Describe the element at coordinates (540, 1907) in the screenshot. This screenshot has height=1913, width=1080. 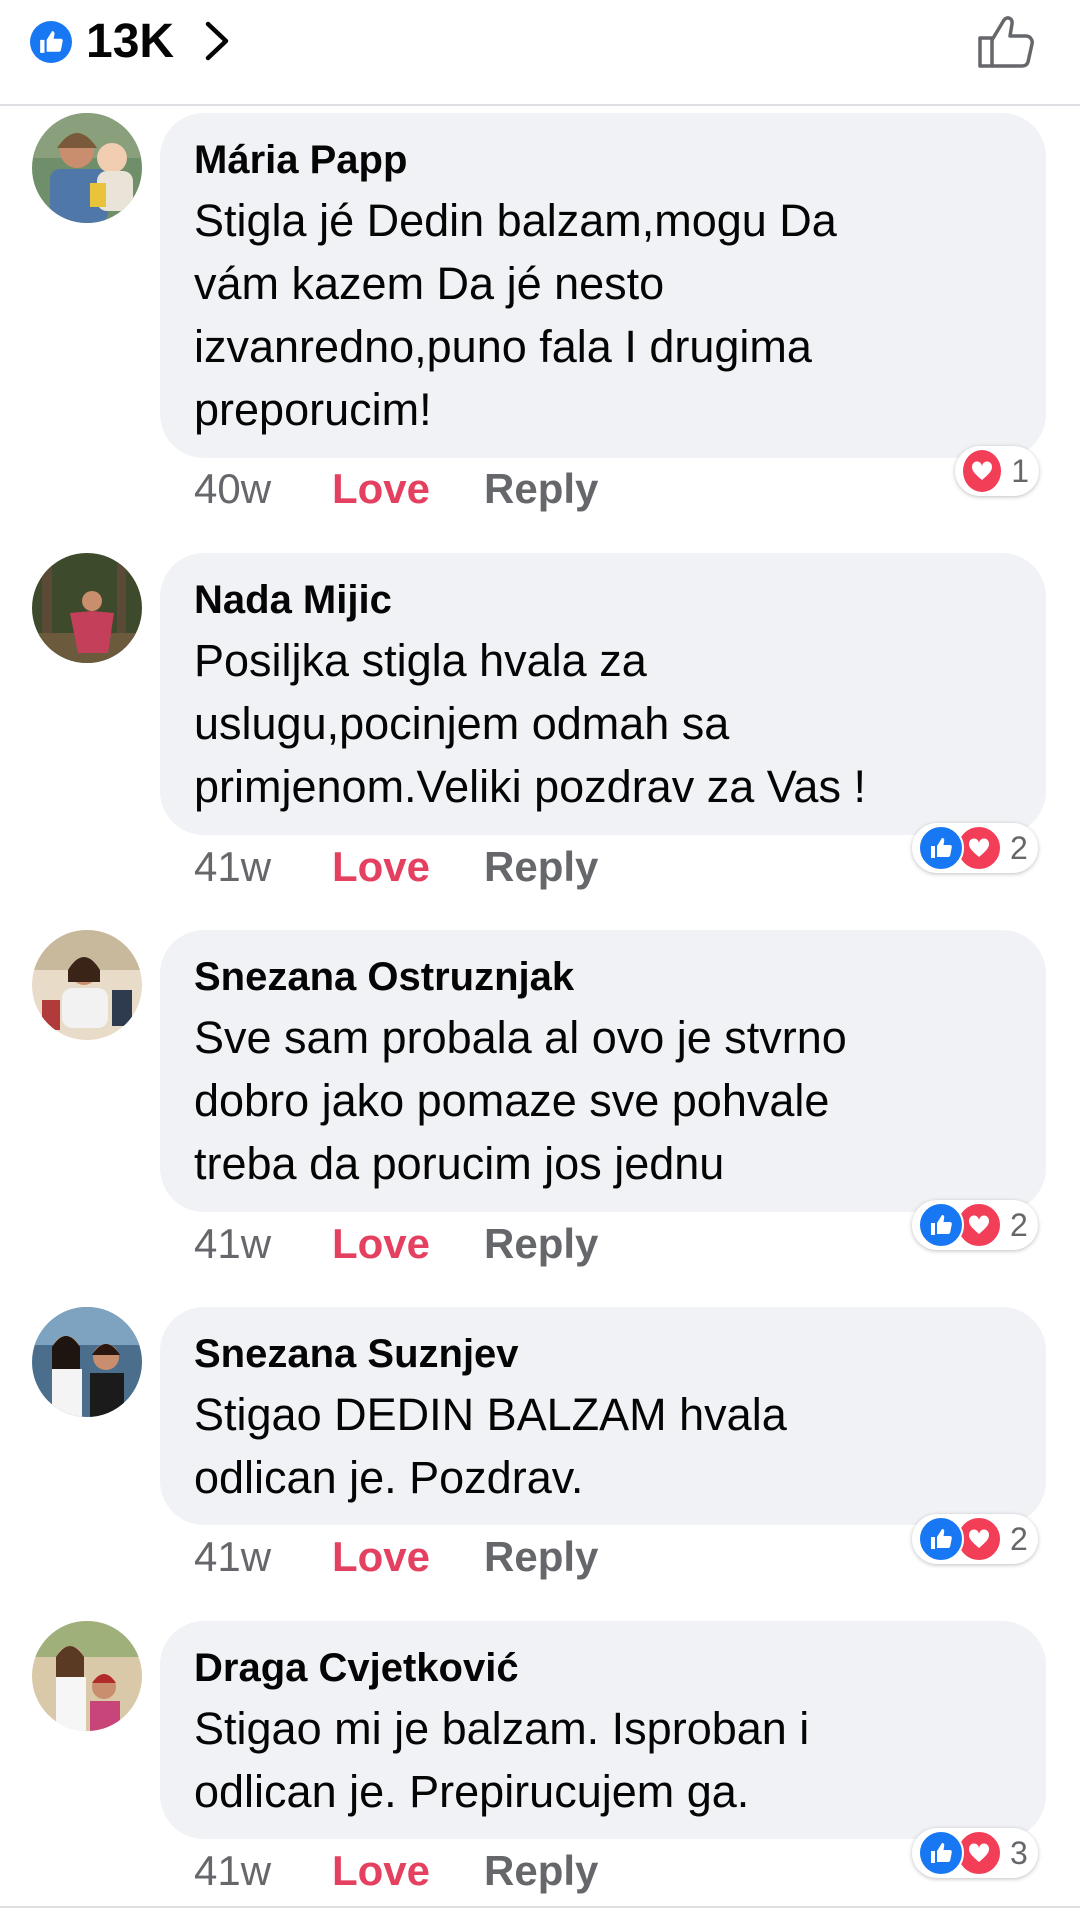
I see `divider` at that location.